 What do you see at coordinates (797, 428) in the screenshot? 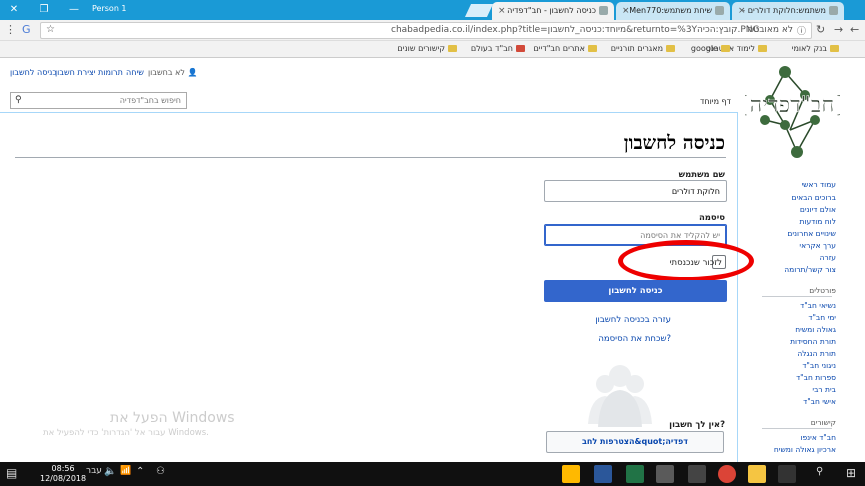
I see `sidebar-divider` at bounding box center [797, 428].